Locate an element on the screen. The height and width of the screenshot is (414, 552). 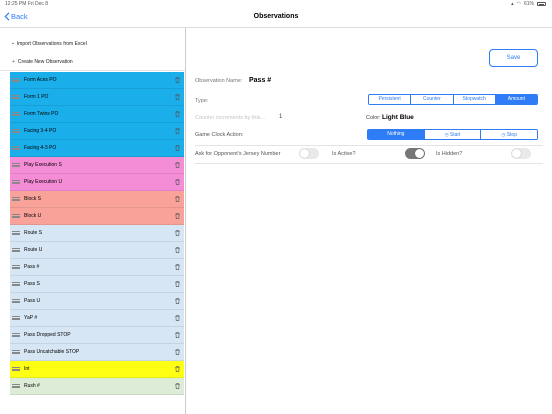
segment-label: Nothing is located at coordinates (396, 134).